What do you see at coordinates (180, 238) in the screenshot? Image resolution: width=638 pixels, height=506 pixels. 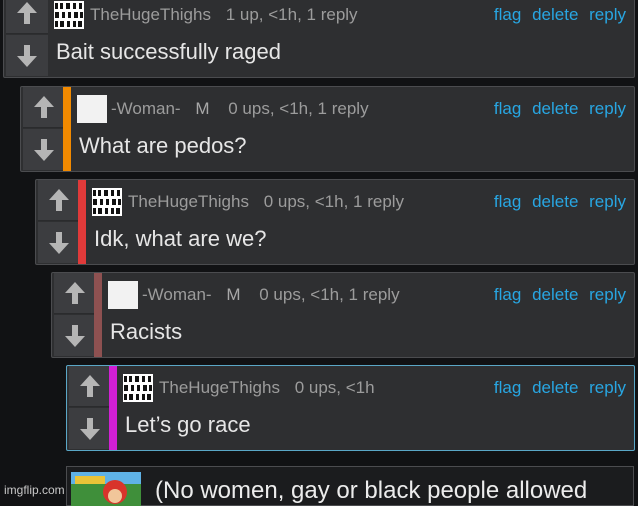 I see `comment-text: Idk, what are we?` at bounding box center [180, 238].